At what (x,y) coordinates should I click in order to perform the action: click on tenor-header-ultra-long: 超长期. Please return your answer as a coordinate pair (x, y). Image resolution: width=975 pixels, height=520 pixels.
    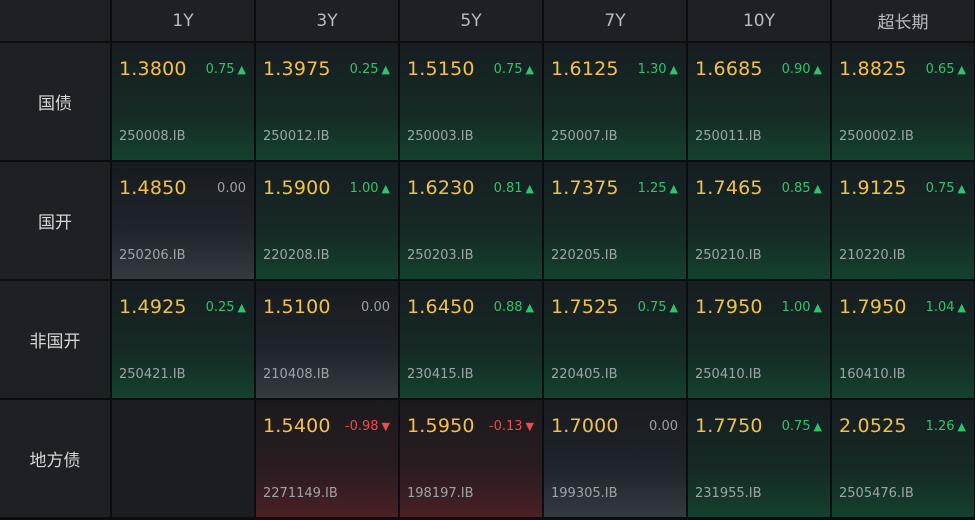
    Looking at the image, I should click on (903, 21).